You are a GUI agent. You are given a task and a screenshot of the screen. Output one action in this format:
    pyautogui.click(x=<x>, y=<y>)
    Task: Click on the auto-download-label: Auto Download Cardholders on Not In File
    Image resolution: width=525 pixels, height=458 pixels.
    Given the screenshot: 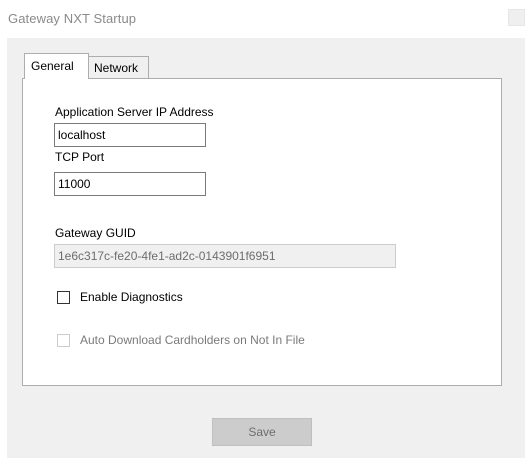 What is the action you would take?
    pyautogui.click(x=192, y=340)
    